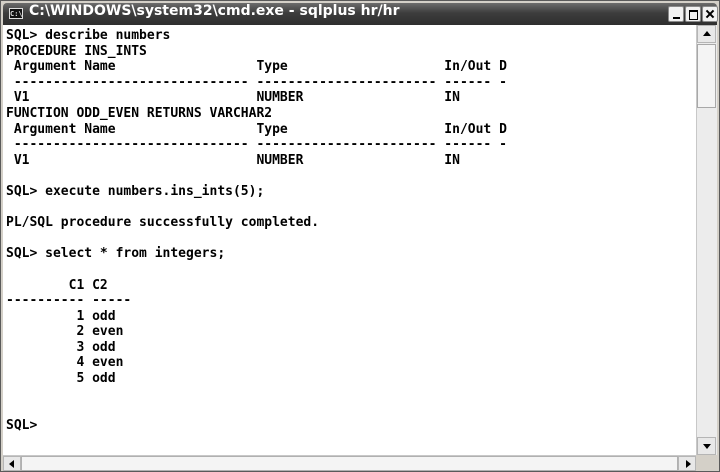 The height and width of the screenshot is (472, 720). I want to click on console-line: 1 odd, so click(61, 316).